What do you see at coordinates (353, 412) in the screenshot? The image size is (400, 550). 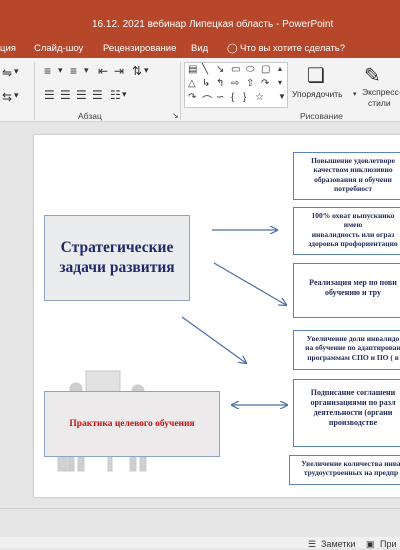 I see `goal-box-5-line: деятельности (органи` at bounding box center [353, 412].